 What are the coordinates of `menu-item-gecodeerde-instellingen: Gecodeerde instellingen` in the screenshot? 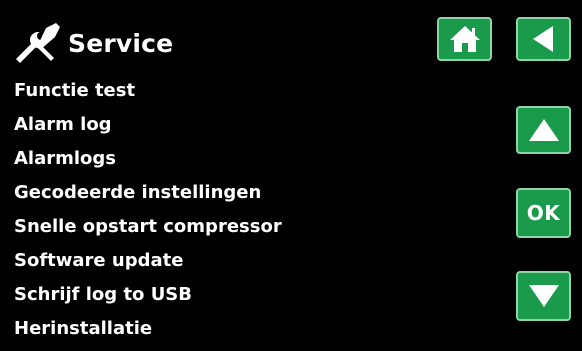 It's located at (148, 198).